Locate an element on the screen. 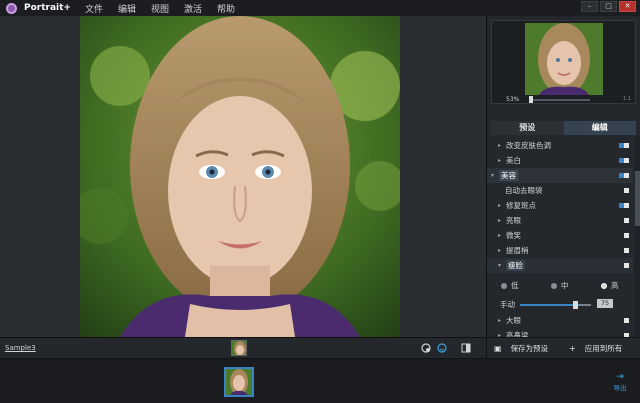 The width and height of the screenshot is (640, 403). menu-help: 帮助 is located at coordinates (226, 8).